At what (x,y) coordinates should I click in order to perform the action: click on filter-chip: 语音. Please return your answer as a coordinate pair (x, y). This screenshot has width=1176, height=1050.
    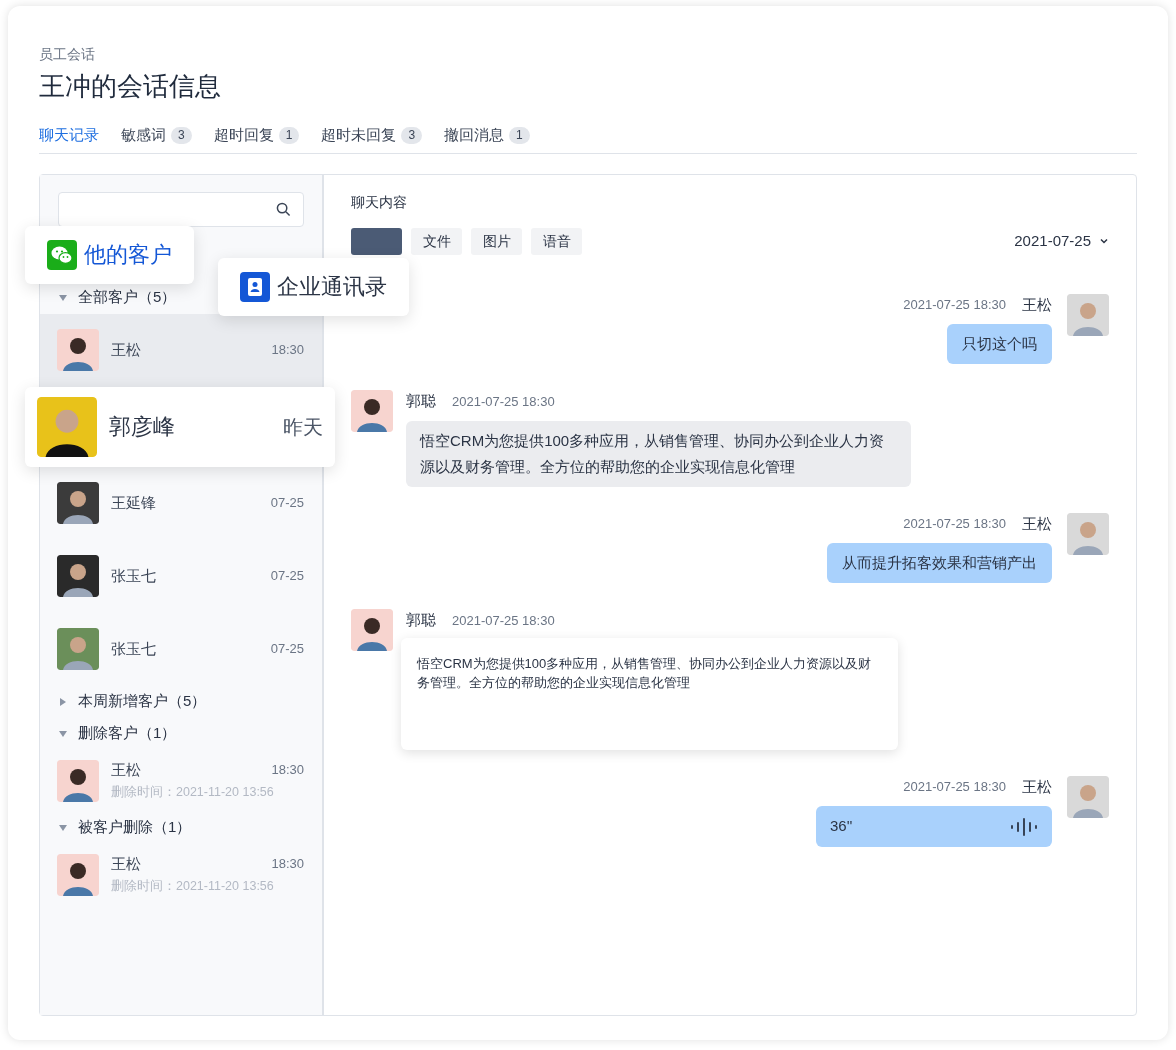
    Looking at the image, I should click on (556, 241).